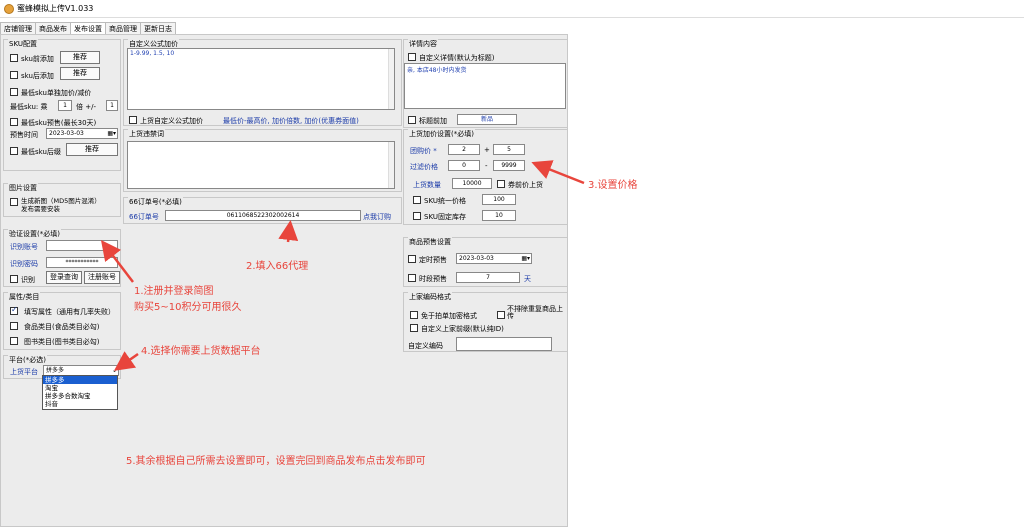 This screenshot has width=1024, height=527. Describe the element at coordinates (276, 461) in the screenshot. I see `annotation-5: 5.其余根据自己所需去设置即可，设置完回到商品发布点击发布即可` at that location.